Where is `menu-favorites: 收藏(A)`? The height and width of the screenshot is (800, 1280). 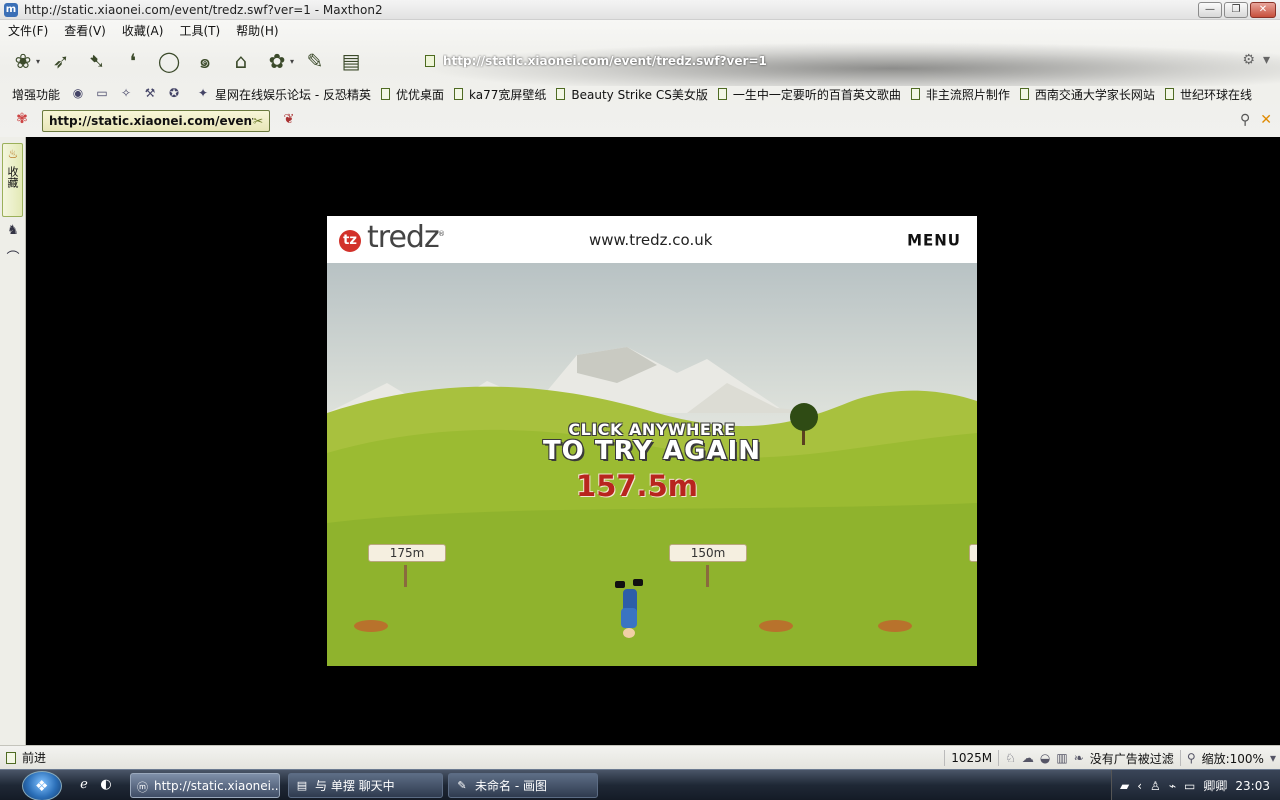 menu-favorites: 收藏(A) is located at coordinates (143, 30).